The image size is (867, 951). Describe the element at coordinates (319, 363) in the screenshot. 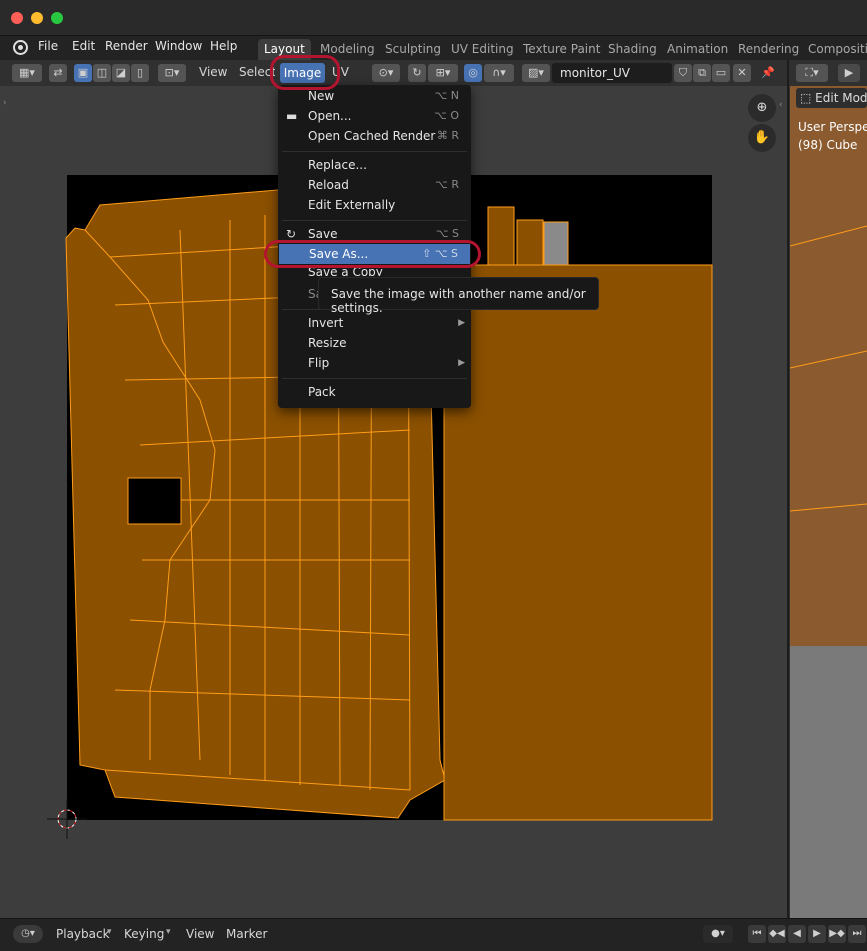

I see `menu-item-flip-label: Flip` at that location.